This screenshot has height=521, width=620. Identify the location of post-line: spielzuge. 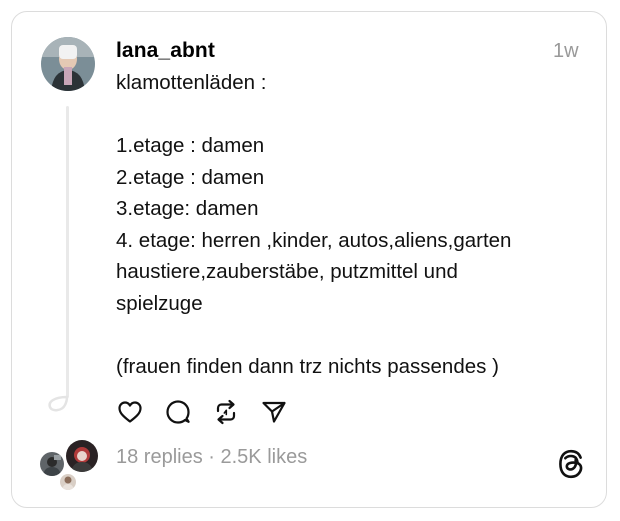
(159, 303).